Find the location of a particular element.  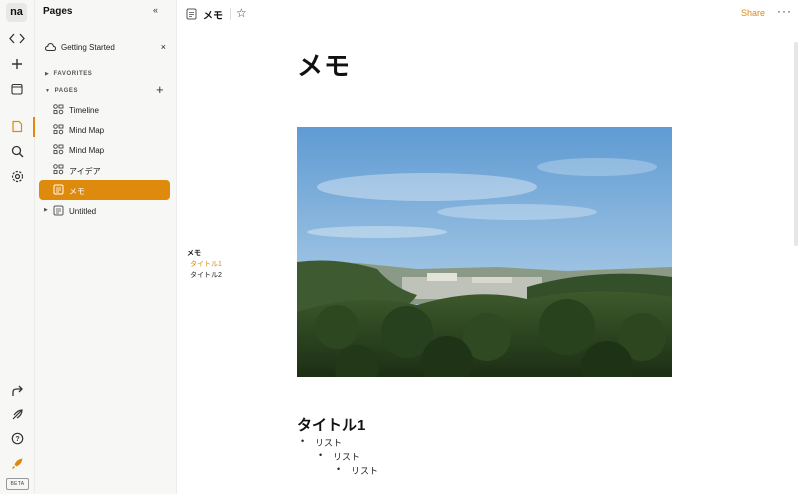

icon-rail: na ? BETA is located at coordinates (17, 247).